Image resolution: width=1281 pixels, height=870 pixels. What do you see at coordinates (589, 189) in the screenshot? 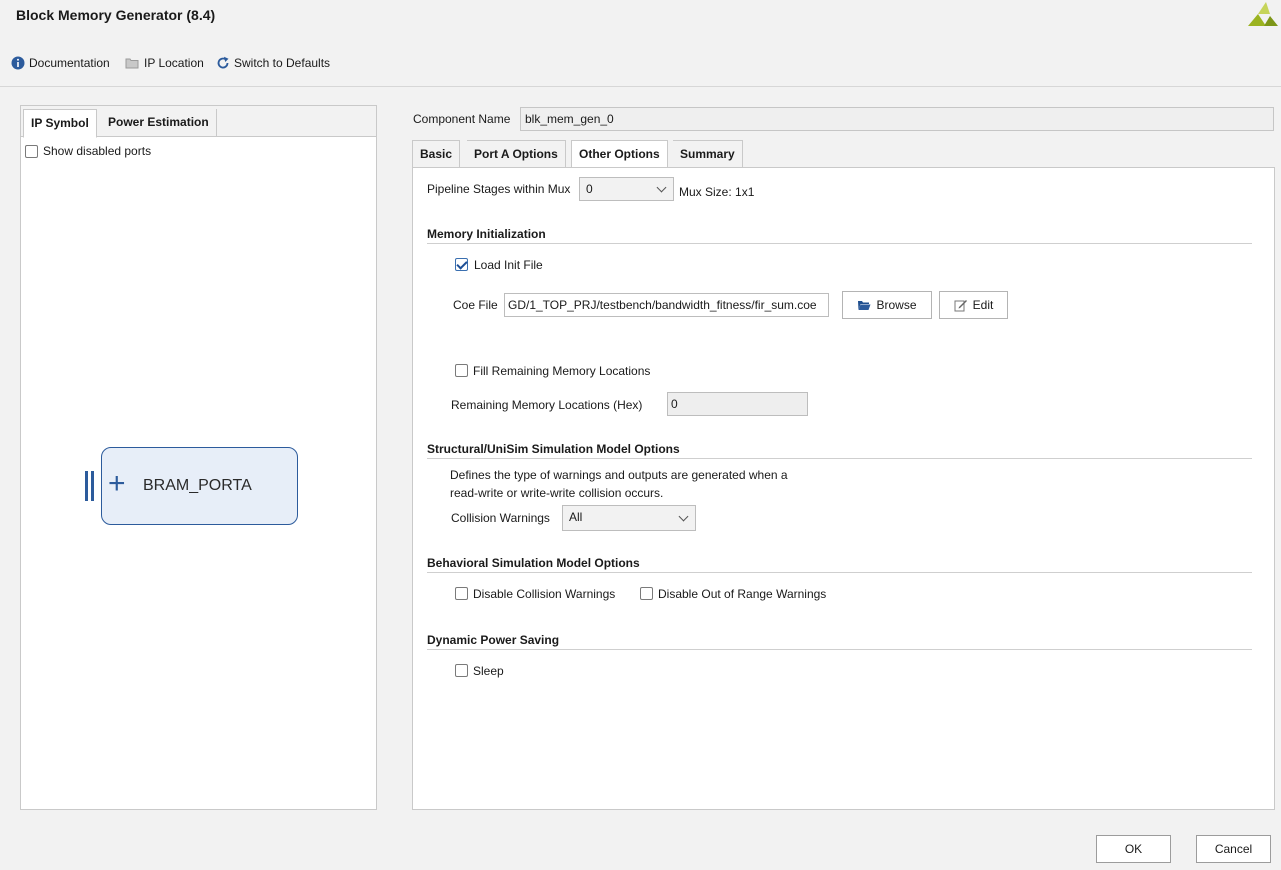
I see `pipeline-stages-value: 0` at bounding box center [589, 189].